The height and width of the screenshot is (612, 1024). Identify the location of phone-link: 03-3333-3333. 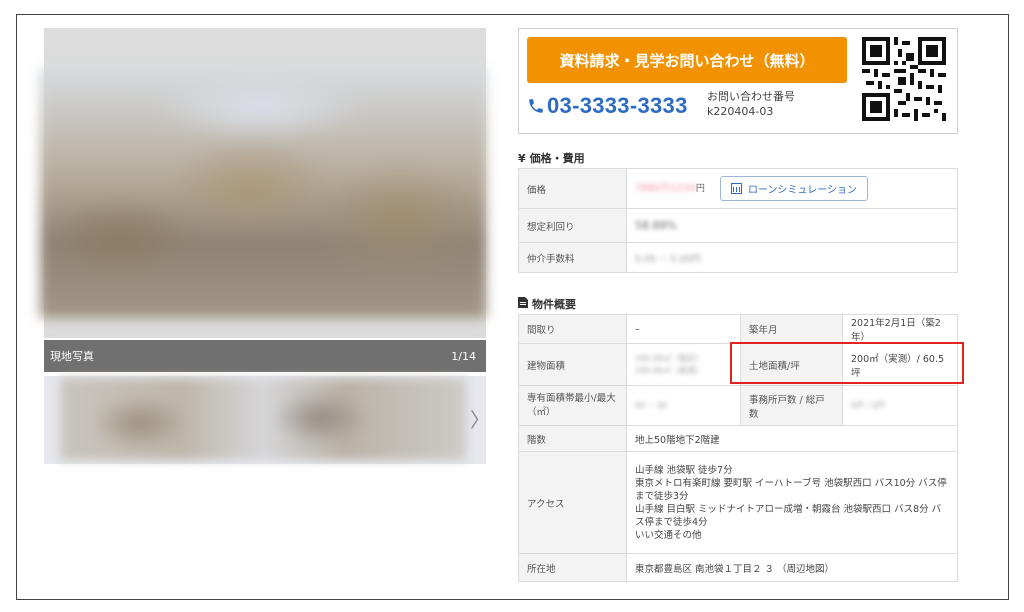
(607, 106).